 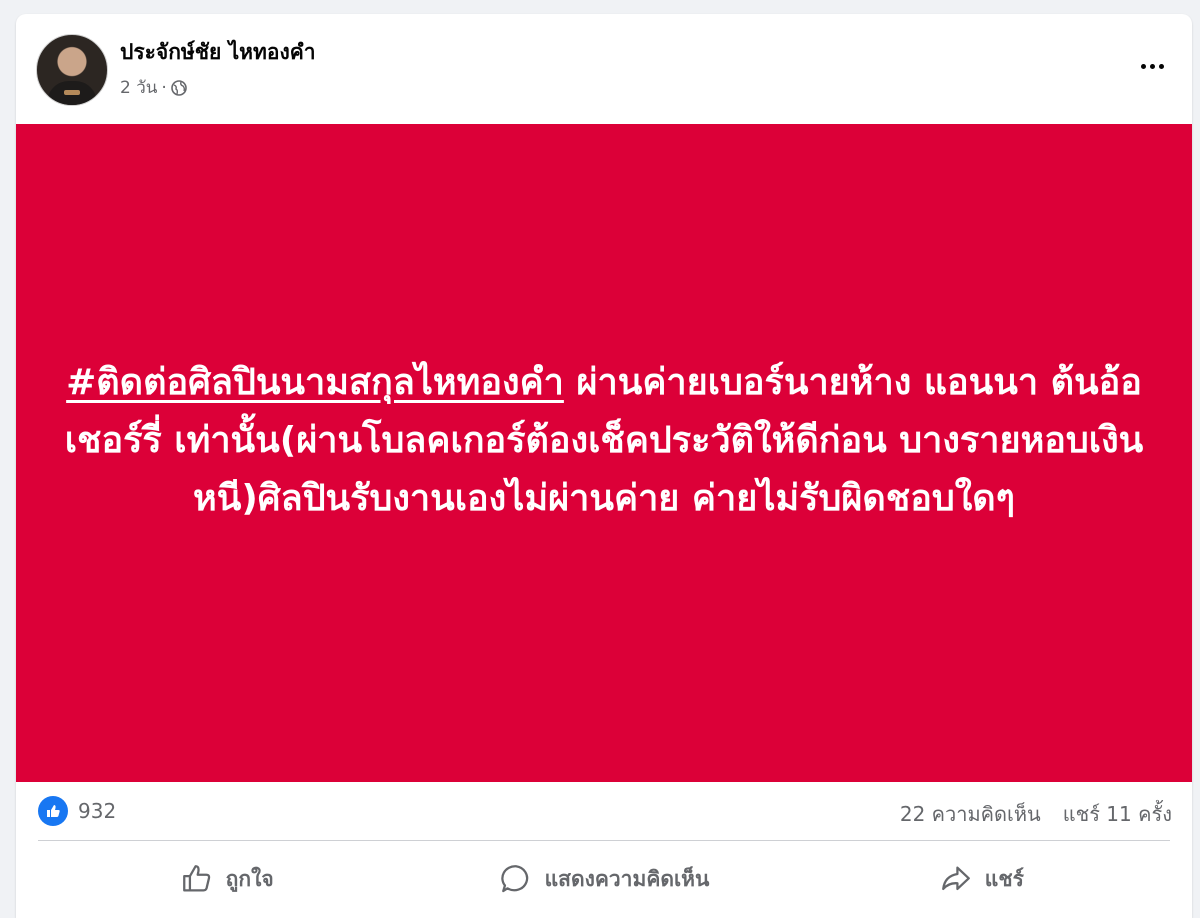 I want to click on like-count: 932, so click(x=97, y=811).